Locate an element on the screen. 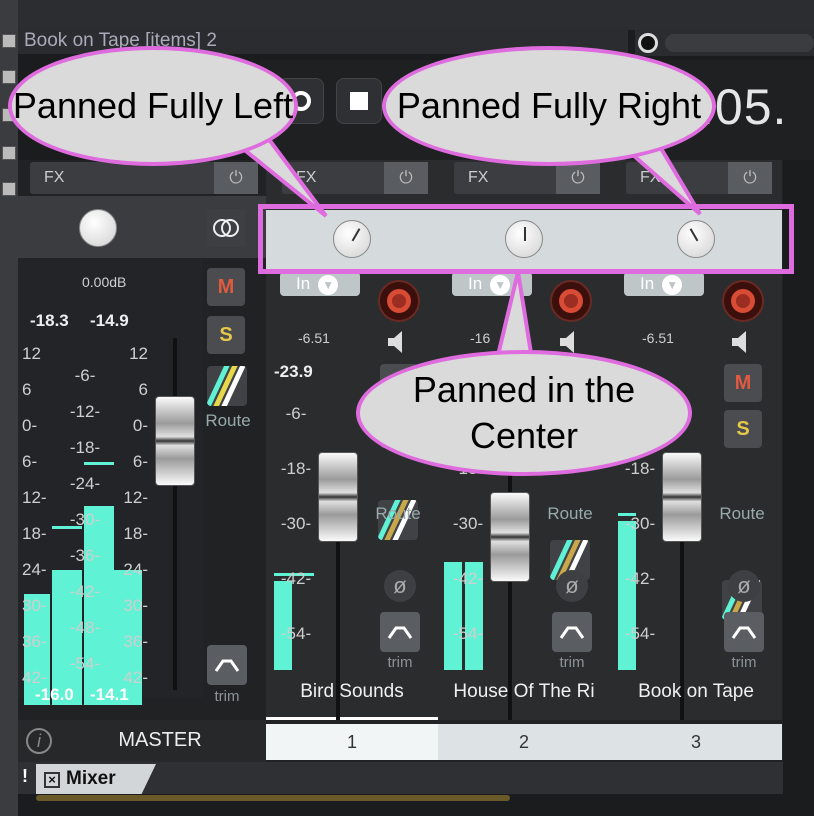  callout-panned-right: Panned Fully Right is located at coordinates (549, 106).